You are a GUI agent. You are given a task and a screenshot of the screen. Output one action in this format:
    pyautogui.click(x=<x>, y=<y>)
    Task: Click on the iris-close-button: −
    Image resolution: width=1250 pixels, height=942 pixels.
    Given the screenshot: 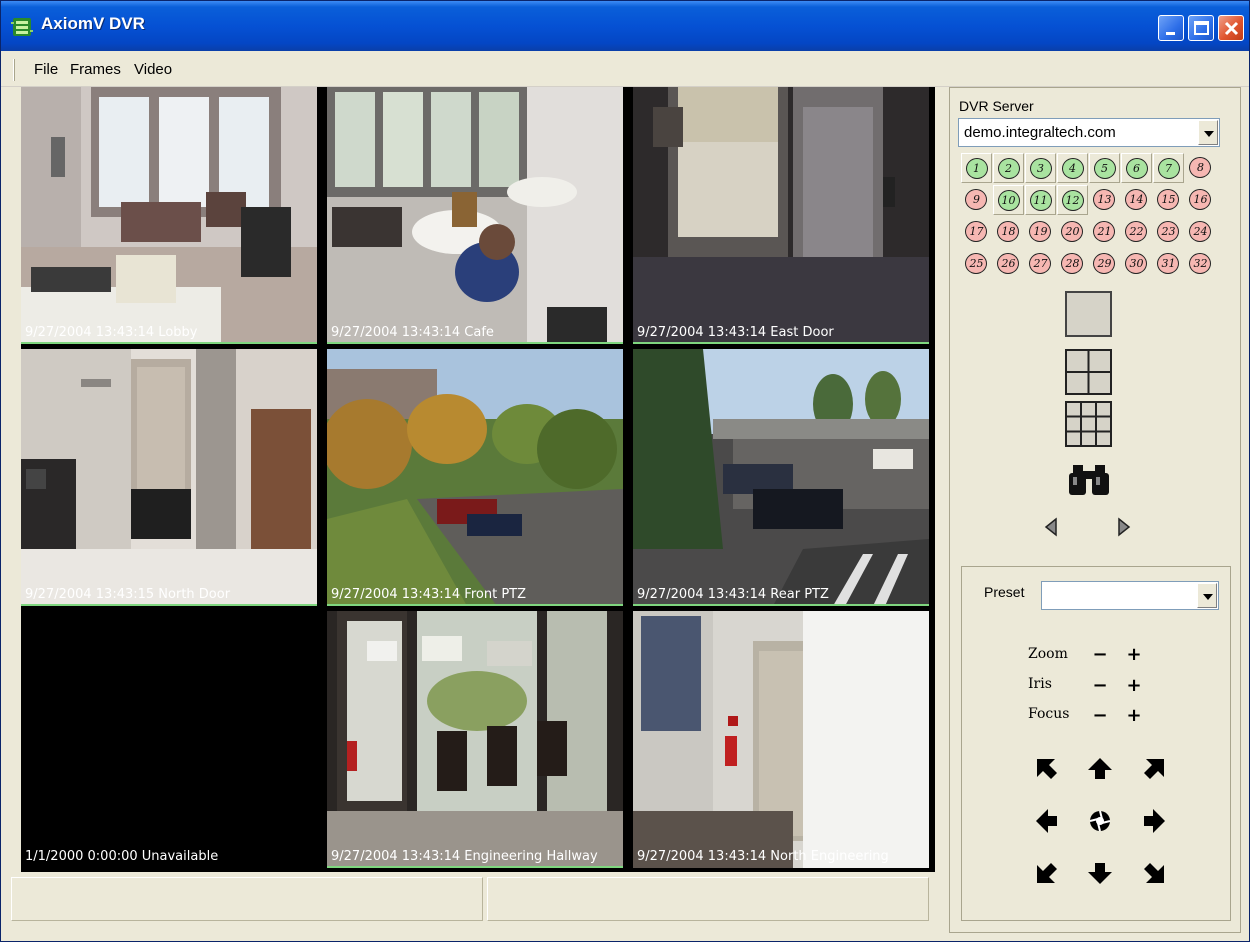 What is the action you would take?
    pyautogui.click(x=1100, y=686)
    